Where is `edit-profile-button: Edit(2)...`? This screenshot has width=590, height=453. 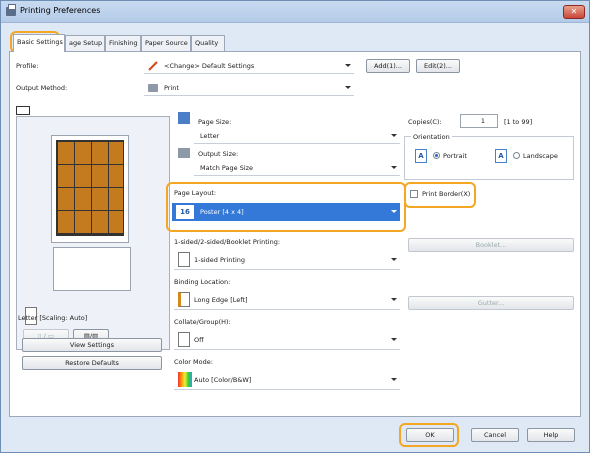
edit-profile-button: Edit(2)... is located at coordinates (438, 66).